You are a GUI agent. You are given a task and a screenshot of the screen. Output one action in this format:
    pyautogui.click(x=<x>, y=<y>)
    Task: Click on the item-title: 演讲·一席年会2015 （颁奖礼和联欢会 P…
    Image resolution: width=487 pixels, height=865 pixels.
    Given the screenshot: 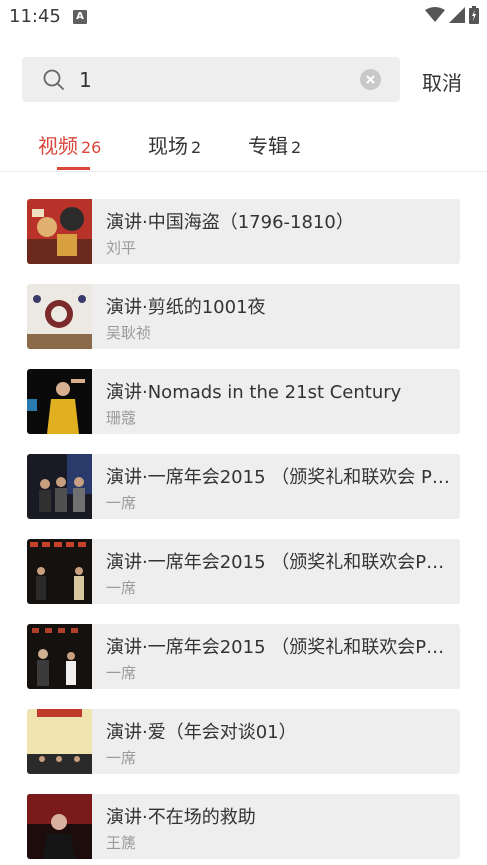 What is the action you would take?
    pyautogui.click(x=278, y=477)
    